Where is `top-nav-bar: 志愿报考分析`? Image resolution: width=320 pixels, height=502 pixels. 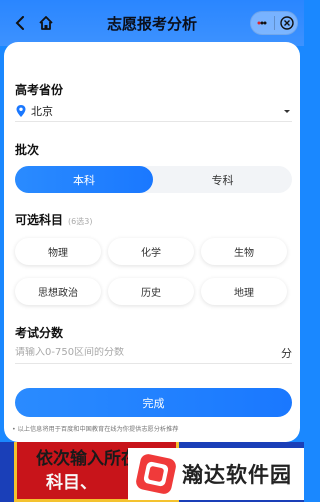 top-nav-bar: 志愿报考分析 is located at coordinates (152, 23).